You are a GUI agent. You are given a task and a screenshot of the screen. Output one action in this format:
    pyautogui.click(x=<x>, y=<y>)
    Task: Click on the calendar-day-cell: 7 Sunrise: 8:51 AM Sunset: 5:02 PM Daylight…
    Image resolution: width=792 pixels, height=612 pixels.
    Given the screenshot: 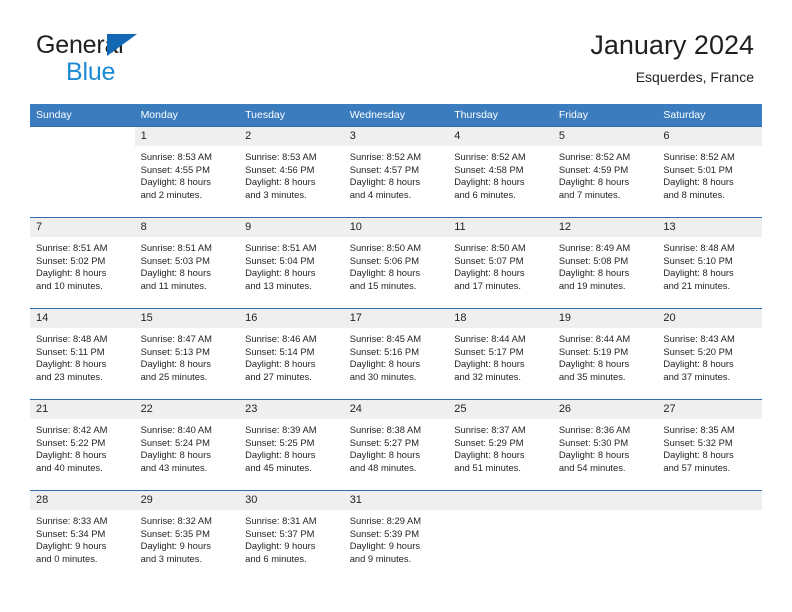 What is the action you would take?
    pyautogui.click(x=82, y=263)
    